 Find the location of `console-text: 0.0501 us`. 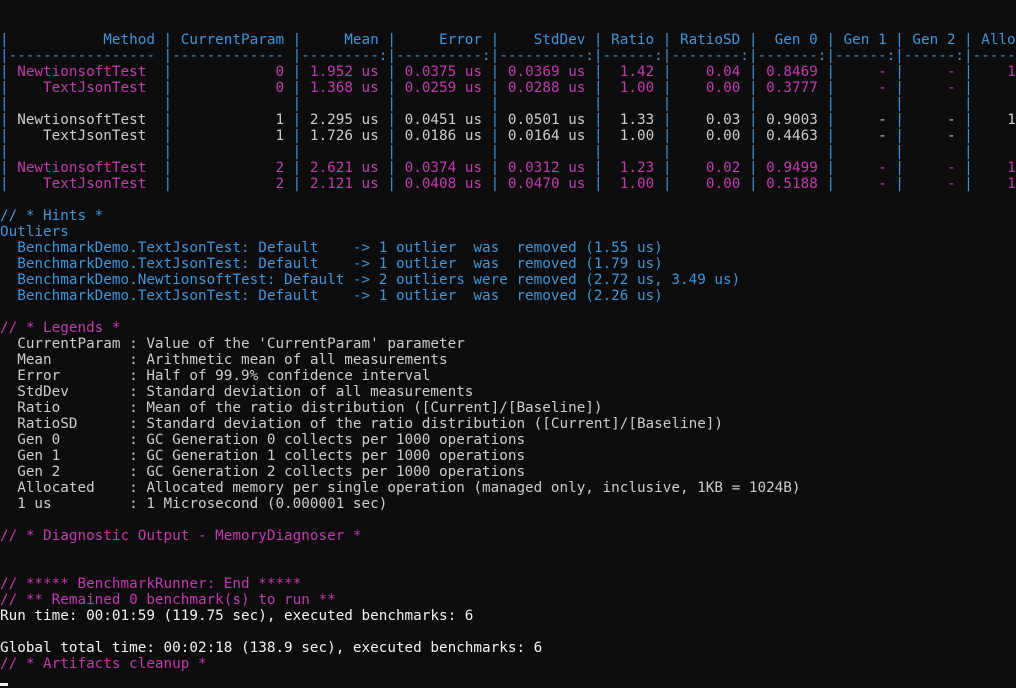

console-text: 0.0501 us is located at coordinates (546, 120).